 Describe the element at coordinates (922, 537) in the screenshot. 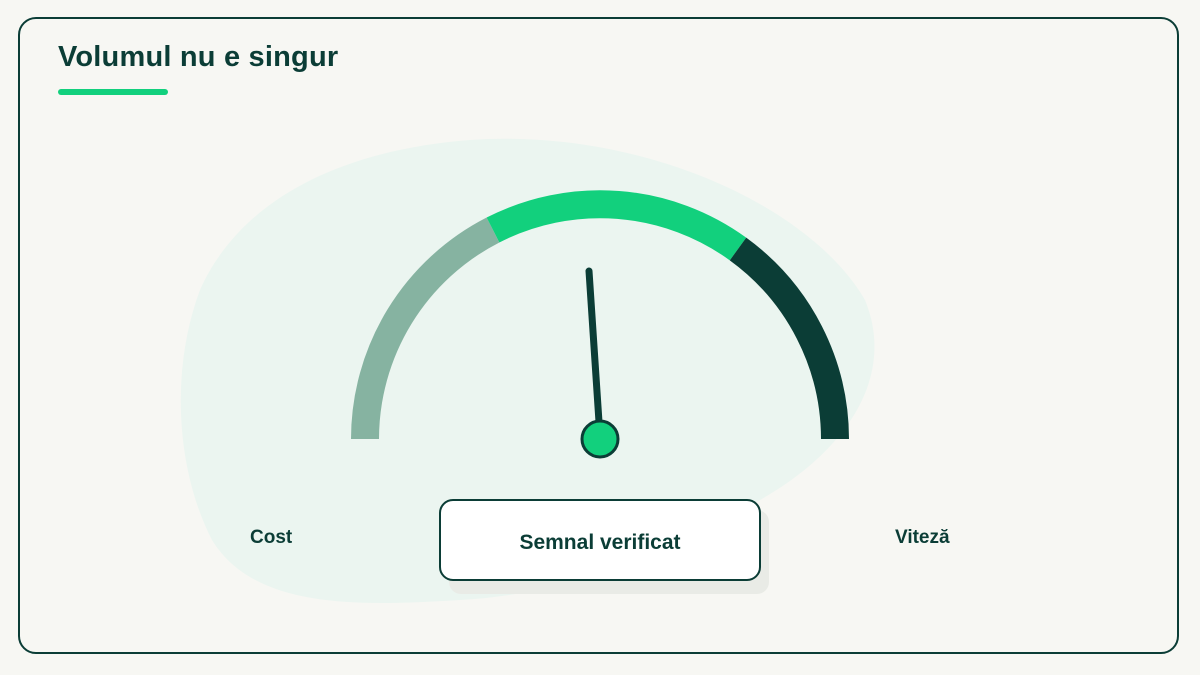

I see `speed-label: Viteză` at that location.